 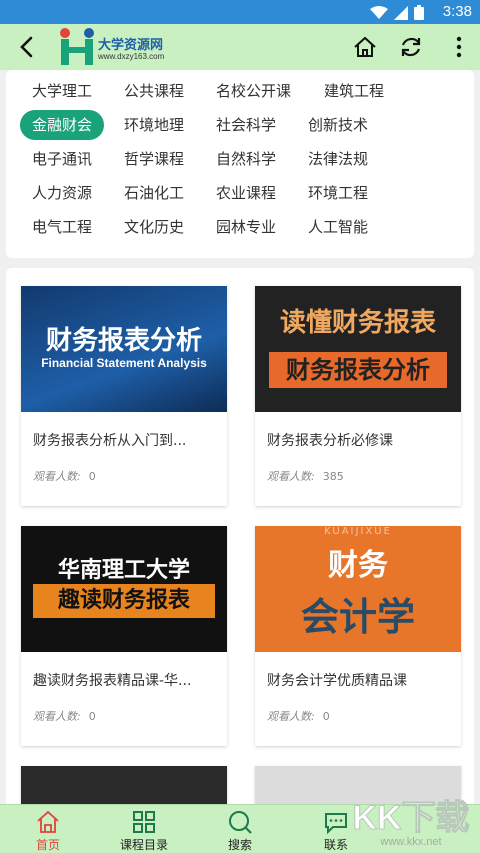 I want to click on category-item: 法律法规, so click(x=338, y=159).